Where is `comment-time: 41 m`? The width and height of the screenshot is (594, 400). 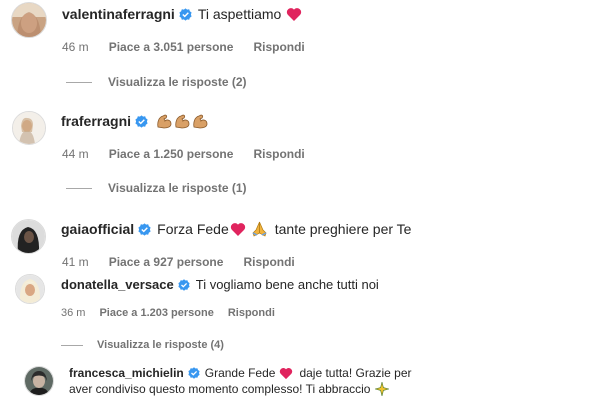
comment-time: 41 m is located at coordinates (75, 262).